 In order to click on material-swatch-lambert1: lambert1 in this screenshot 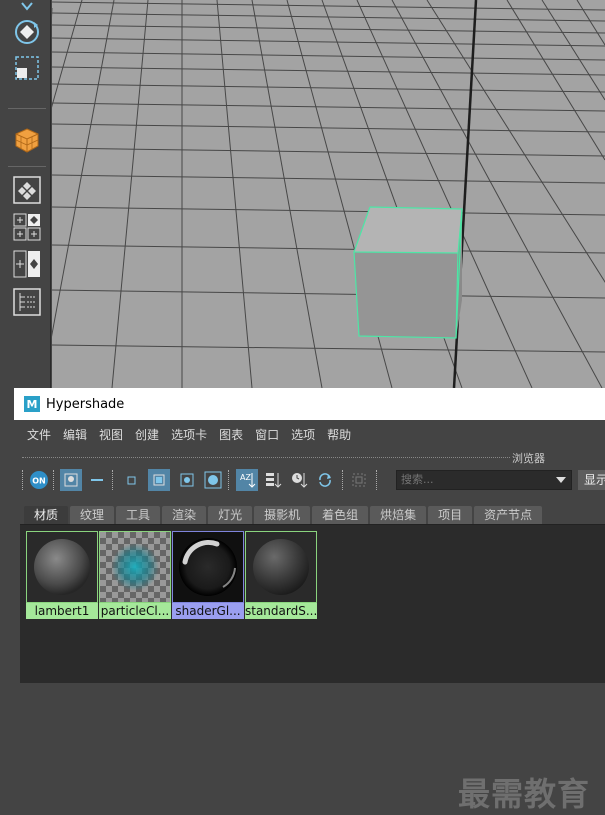, I will do `click(62, 575)`.